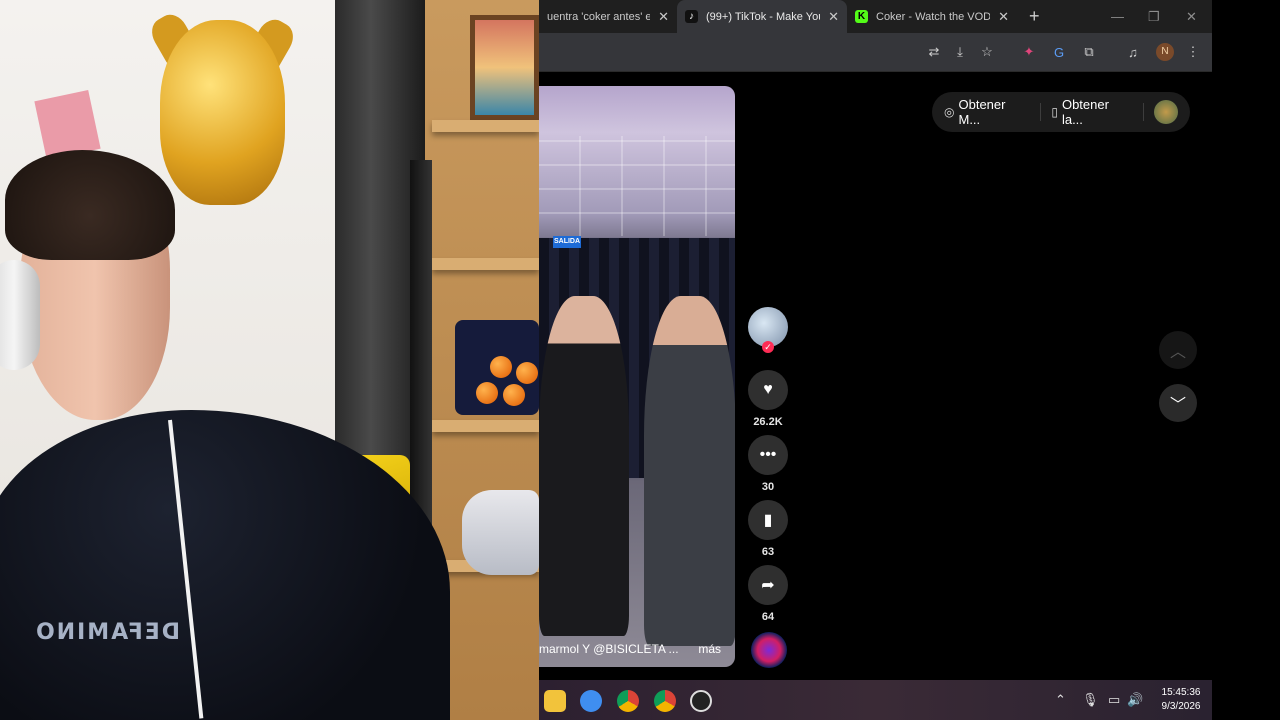 The height and width of the screenshot is (720, 1280). I want to click on browser-toolbar: ⇄ ⤓ ☆ ✦ G ⧉ ♫ N ⋮, so click(875, 52).